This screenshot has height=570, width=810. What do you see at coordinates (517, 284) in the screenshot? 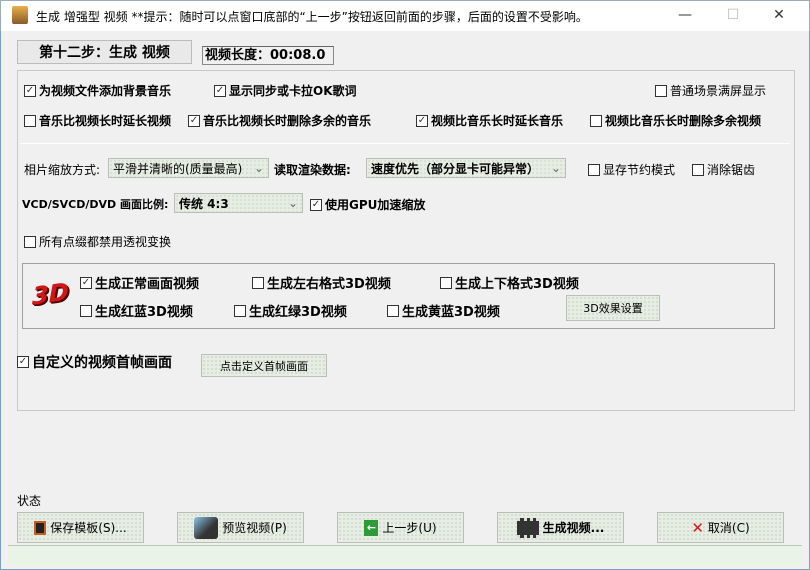
I see `checkbox-label: 生成上下格式3D视频` at bounding box center [517, 284].